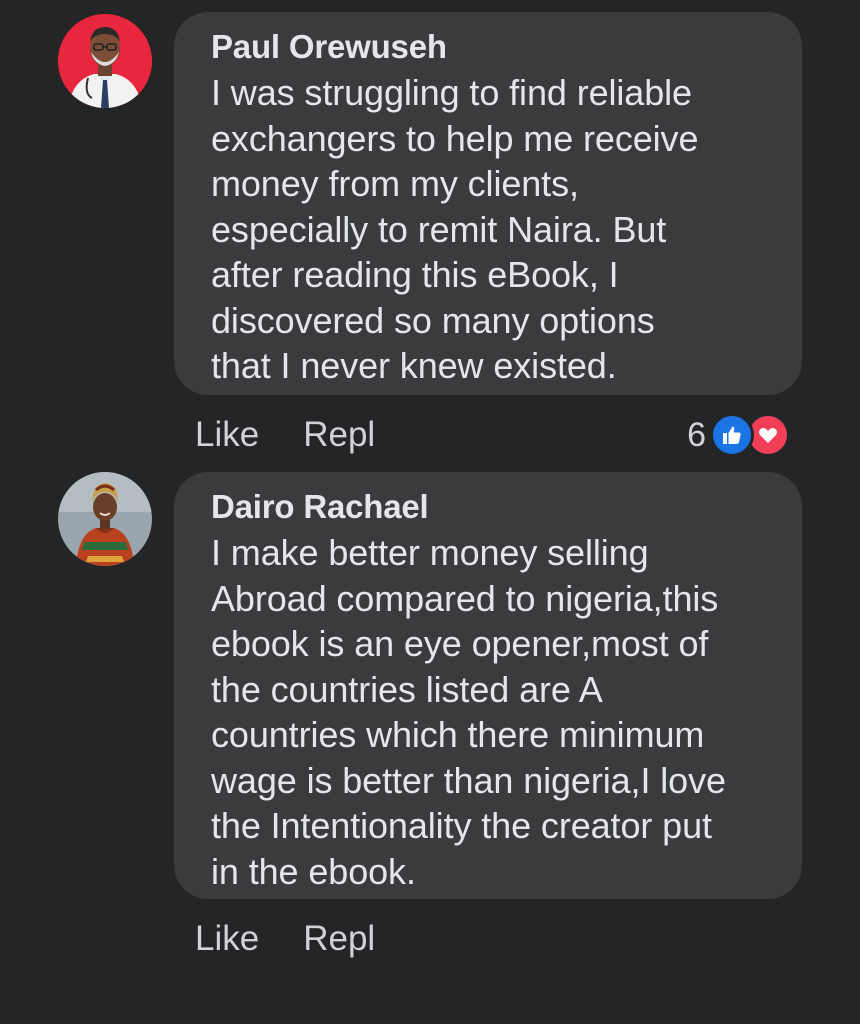 Image resolution: width=860 pixels, height=1024 pixels. What do you see at coordinates (491, 507) in the screenshot?
I see `comment-author: Dairo Rachael` at bounding box center [491, 507].